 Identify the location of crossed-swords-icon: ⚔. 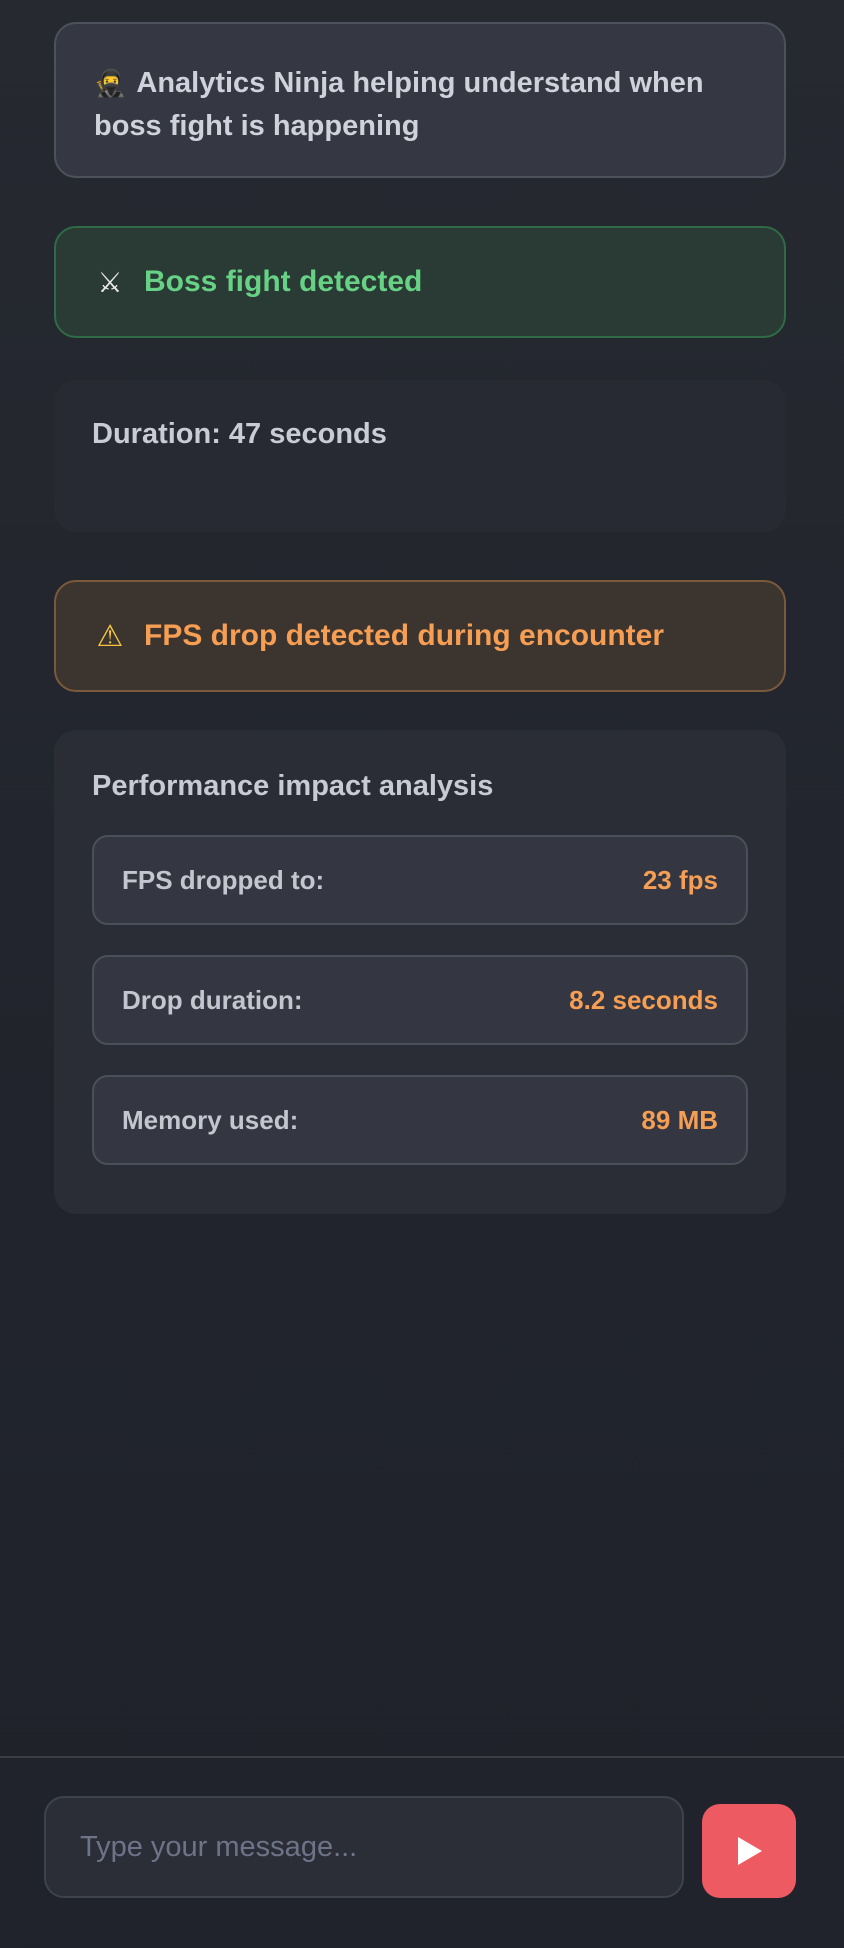
(110, 282).